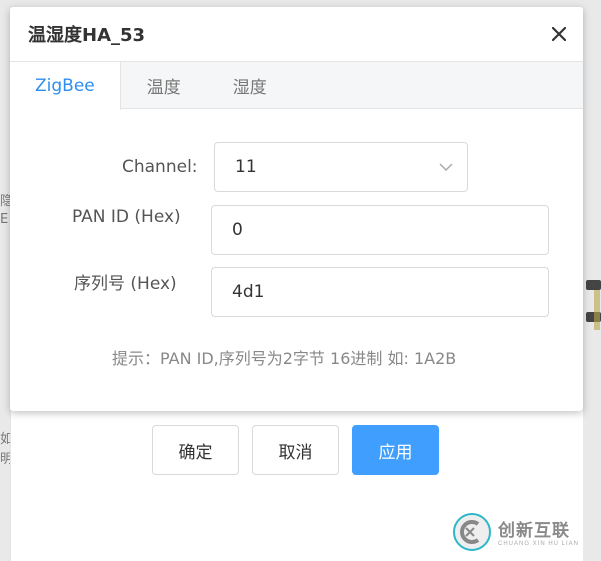  What do you see at coordinates (539, 544) in the screenshot?
I see `watermark-subtext: CHUANG XIN HU LIAN` at bounding box center [539, 544].